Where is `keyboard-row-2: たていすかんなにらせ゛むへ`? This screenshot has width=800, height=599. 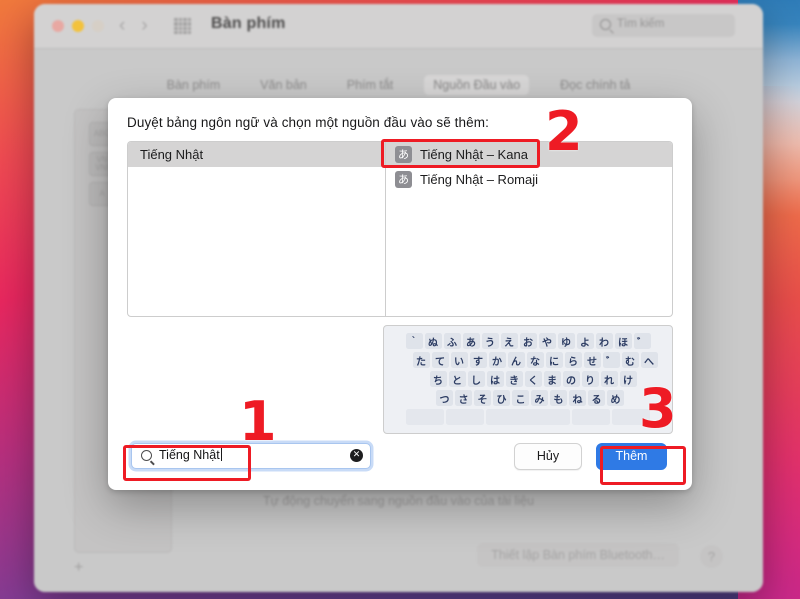 keyboard-row-2: たていすかんなにらせ゛むへ is located at coordinates (528, 360).